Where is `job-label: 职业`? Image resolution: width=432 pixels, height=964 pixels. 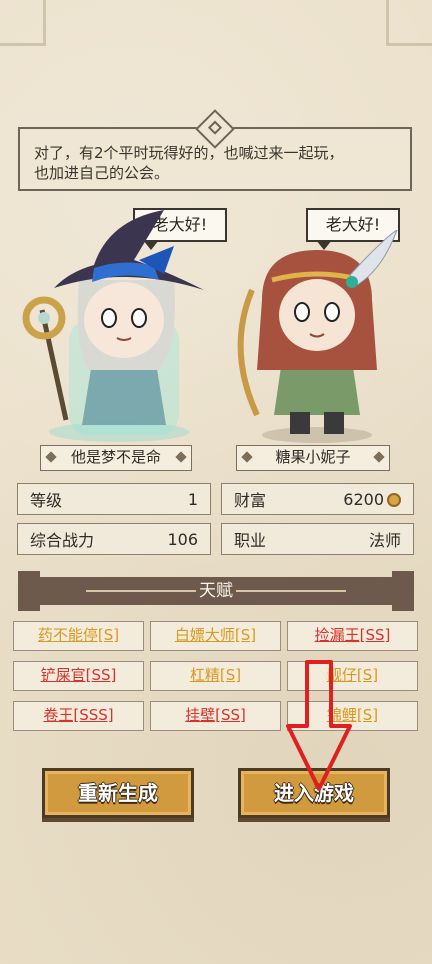 job-label: 职业 is located at coordinates (250, 540).